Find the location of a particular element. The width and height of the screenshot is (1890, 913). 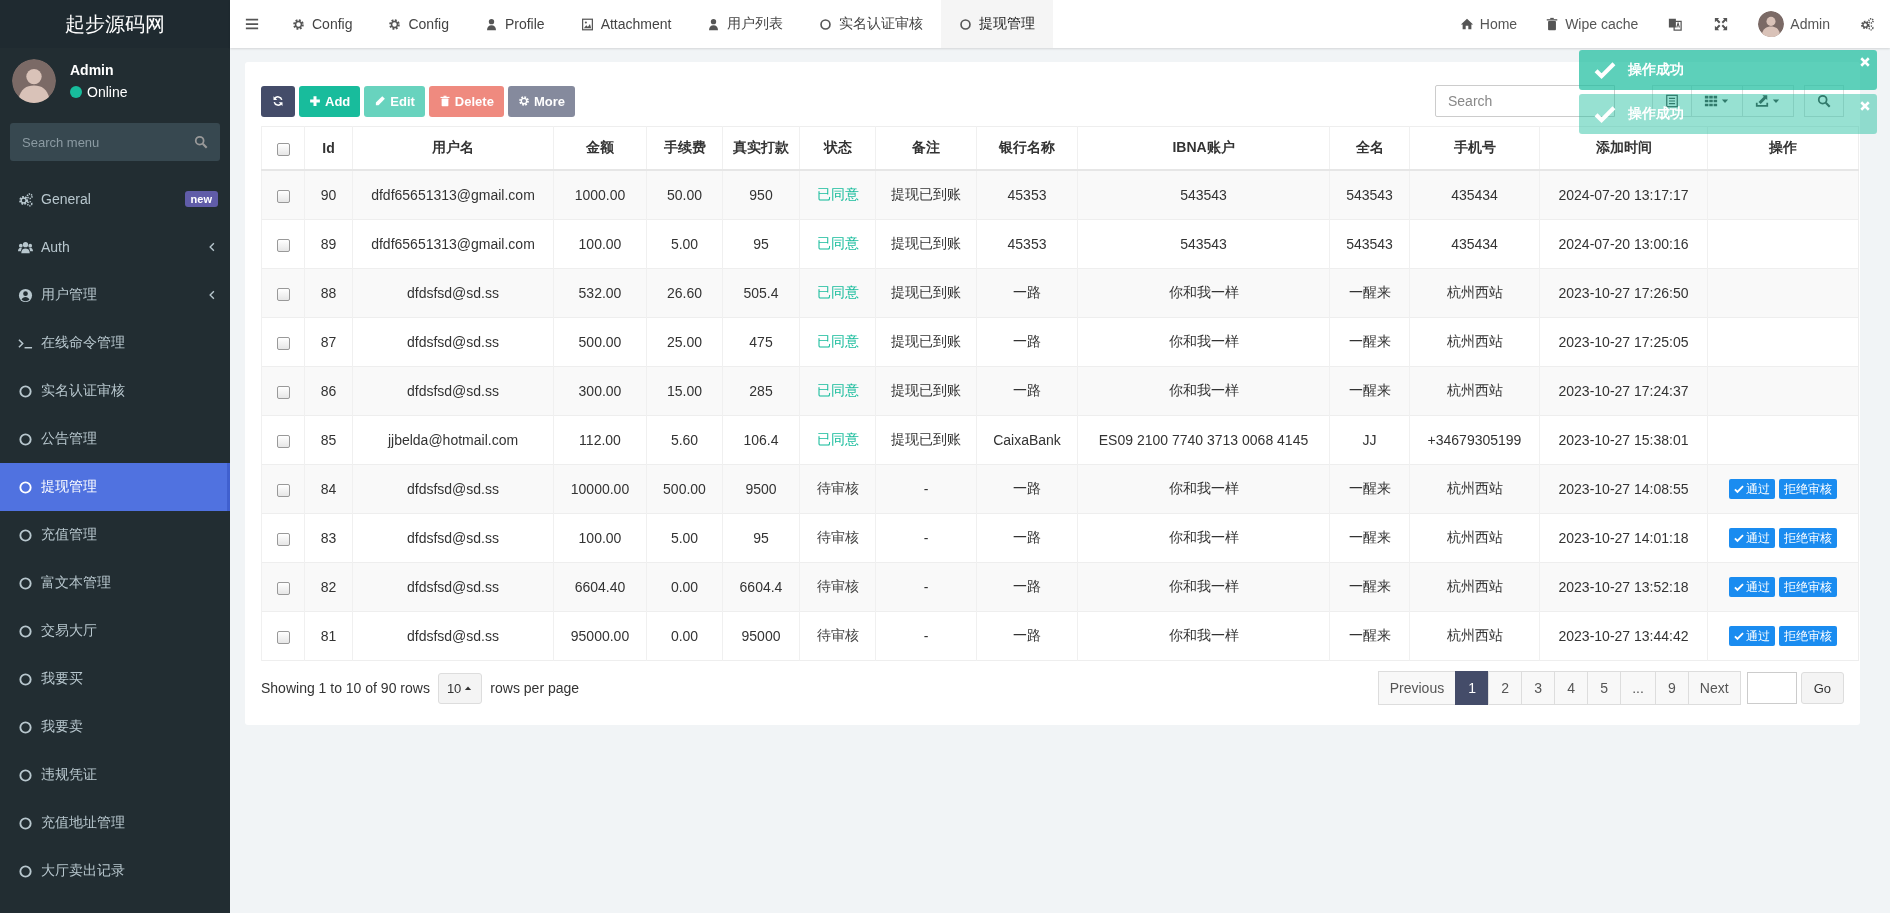

sidebar-item: 用户管理 is located at coordinates (115, 295).